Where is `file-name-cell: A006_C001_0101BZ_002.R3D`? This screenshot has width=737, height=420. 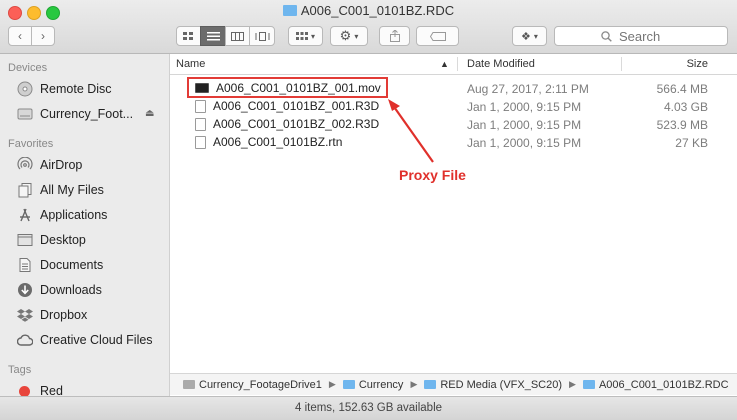
file-name-cell: A006_C001_0101BZ_002.R3D is located at coordinates (287, 124).